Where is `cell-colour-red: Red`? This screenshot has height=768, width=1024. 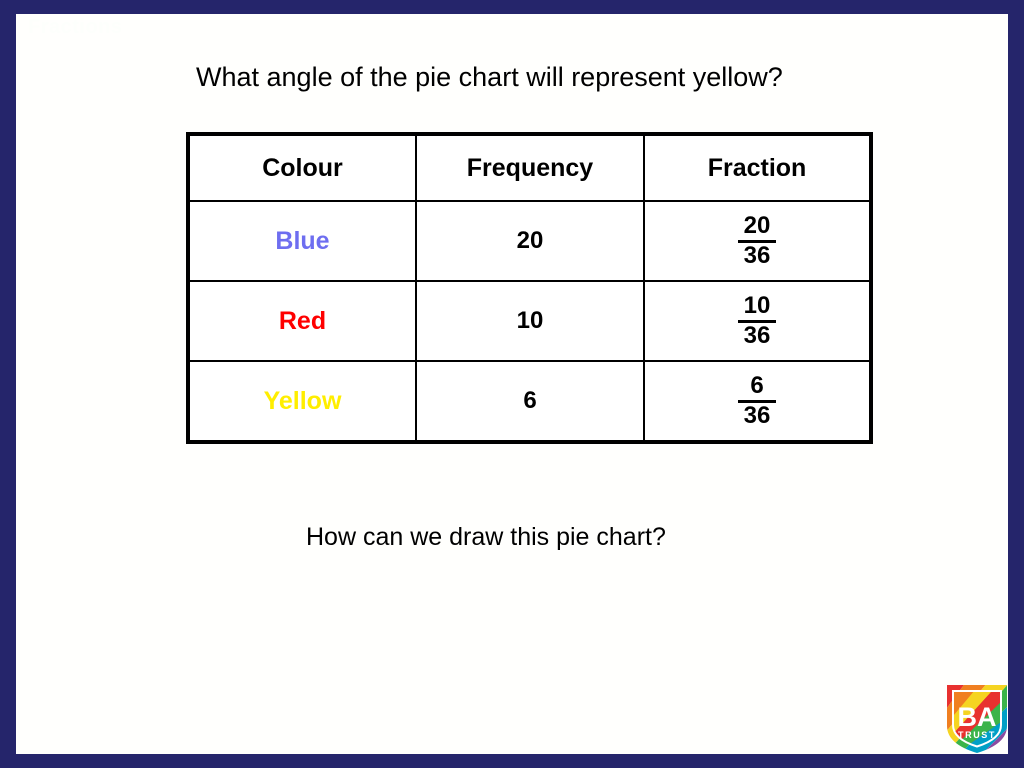 cell-colour-red: Red is located at coordinates (302, 321).